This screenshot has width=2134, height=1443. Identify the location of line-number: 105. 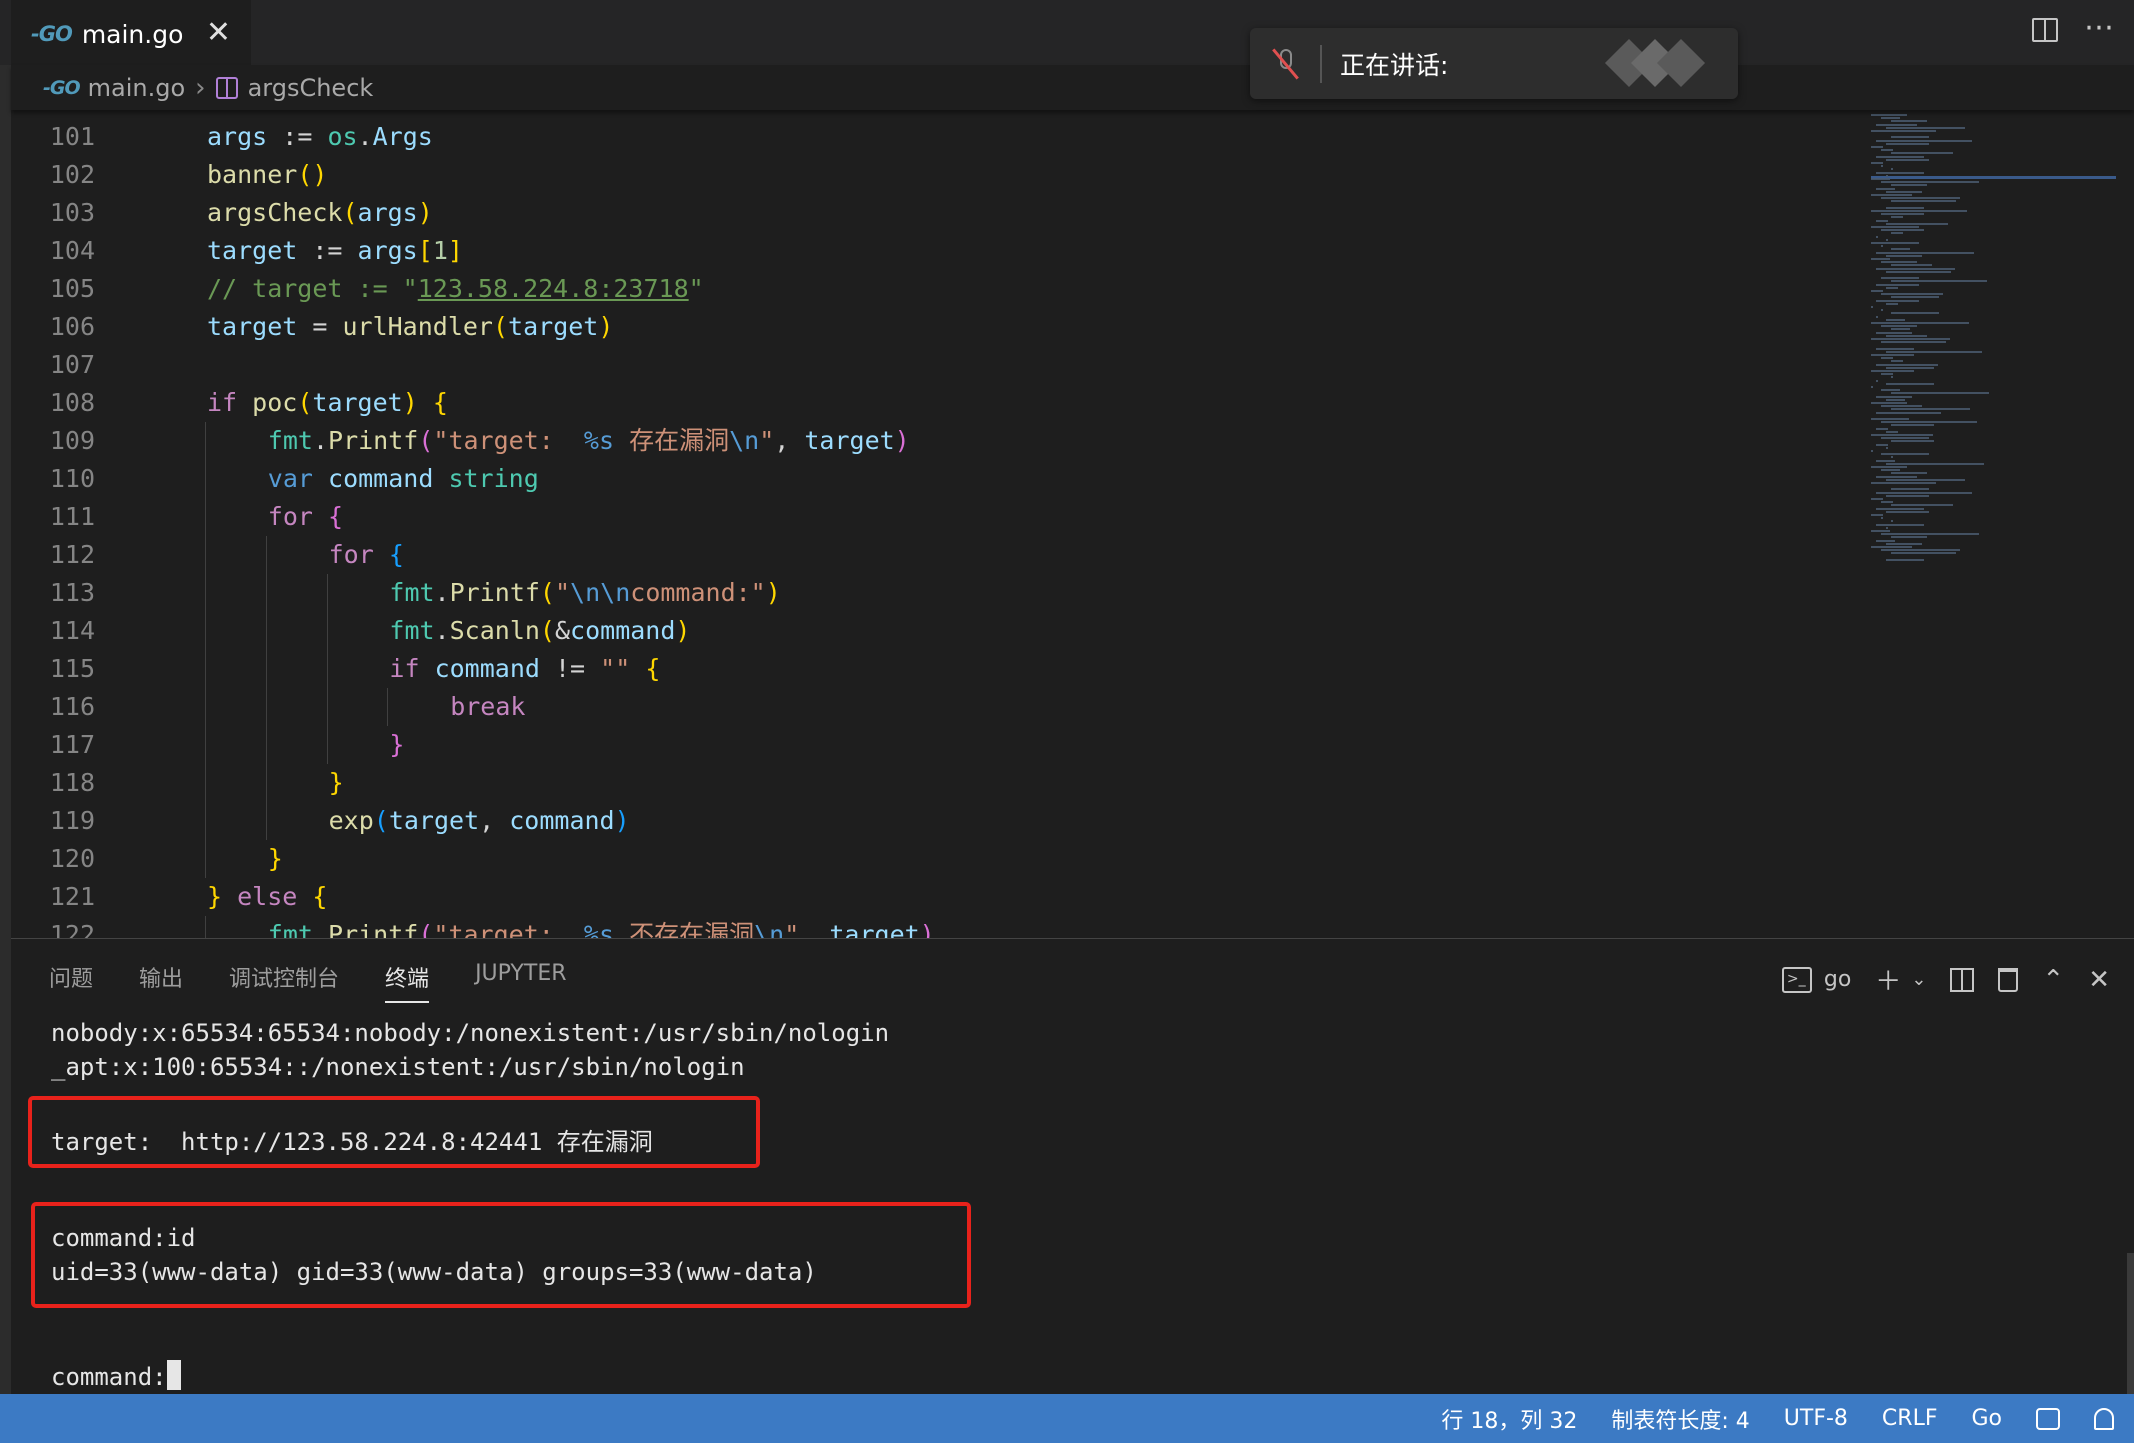
(72, 288).